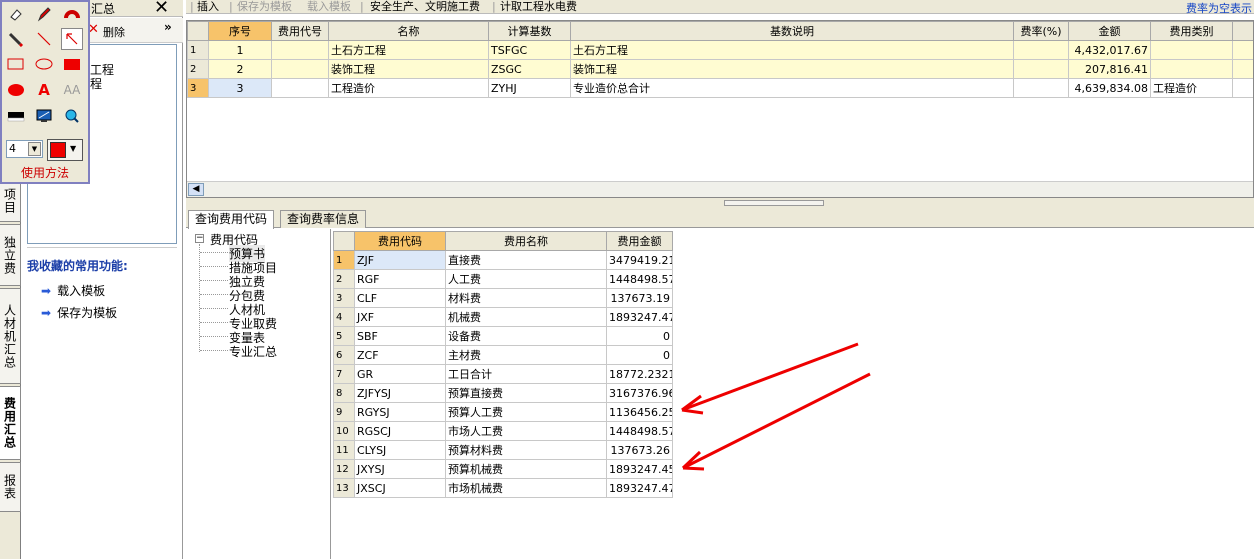  I want to click on table-row: 11 CLYSJ 预算材料费 137673.26, so click(503, 450).